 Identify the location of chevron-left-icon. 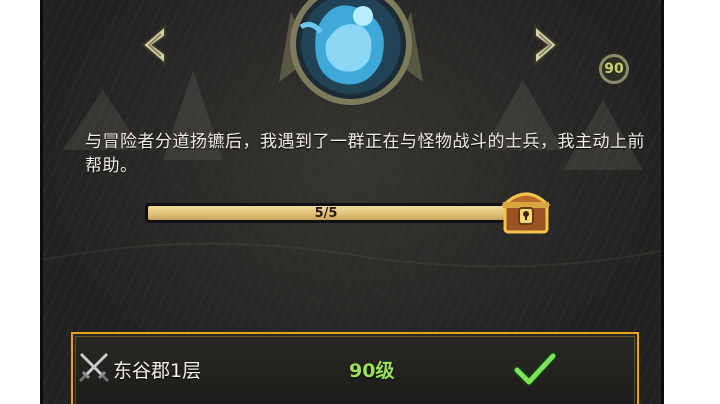
(153, 45).